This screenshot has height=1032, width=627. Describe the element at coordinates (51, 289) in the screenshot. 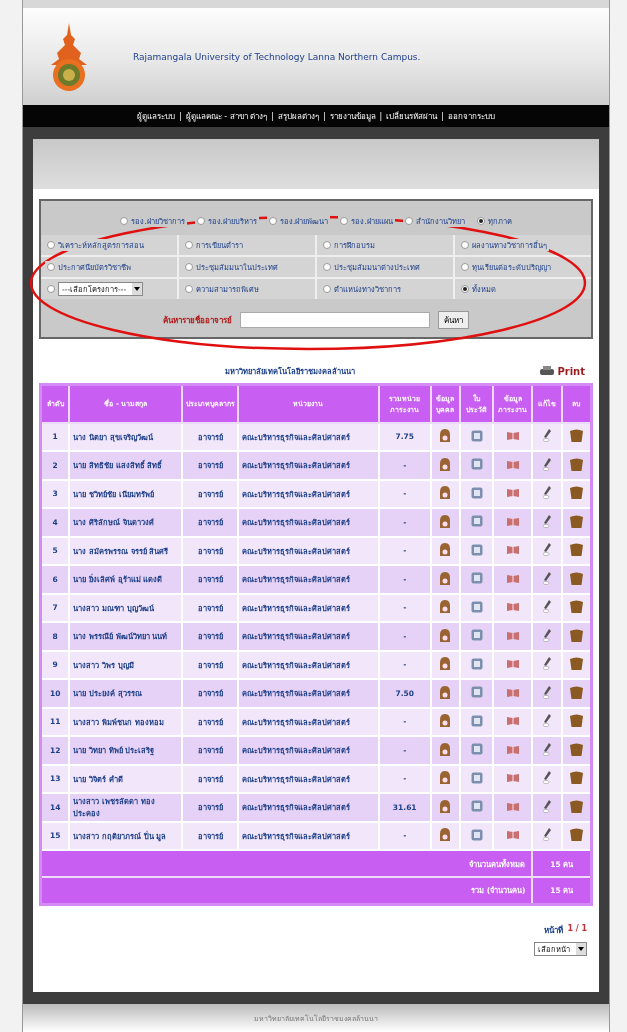

I see `radio-button` at that location.